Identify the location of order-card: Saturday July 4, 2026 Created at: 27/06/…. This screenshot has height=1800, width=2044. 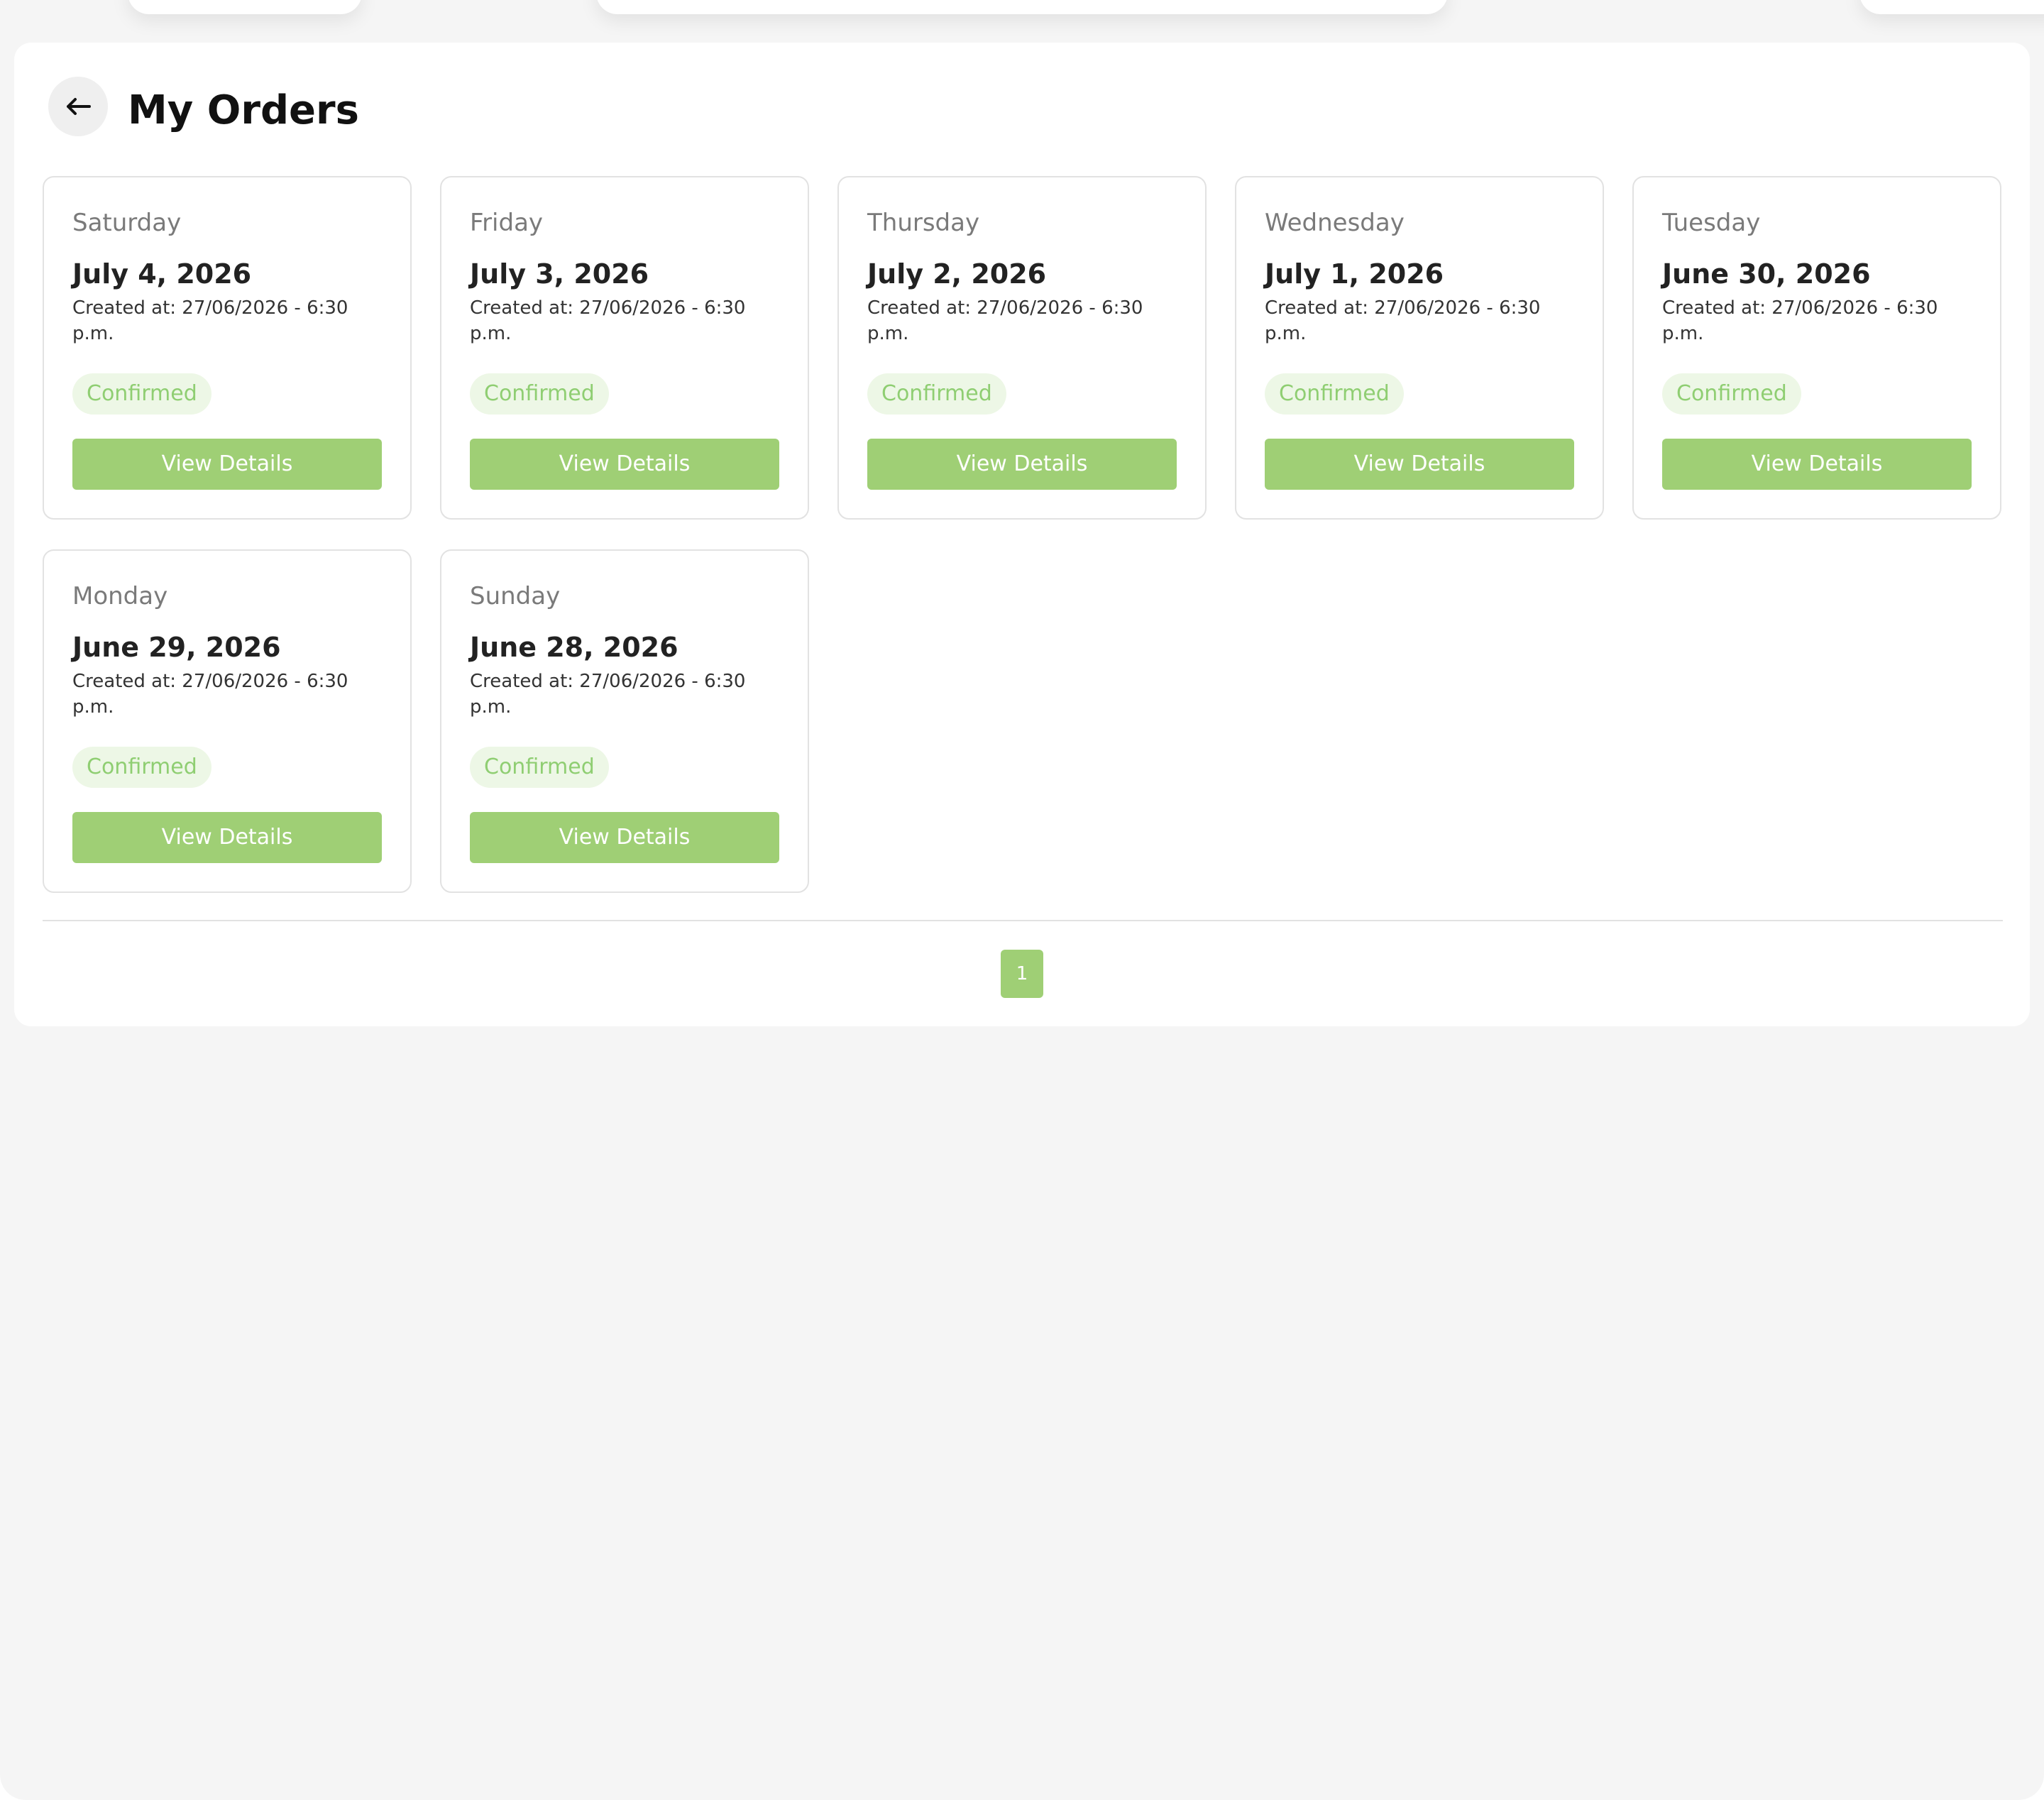
(227, 348).